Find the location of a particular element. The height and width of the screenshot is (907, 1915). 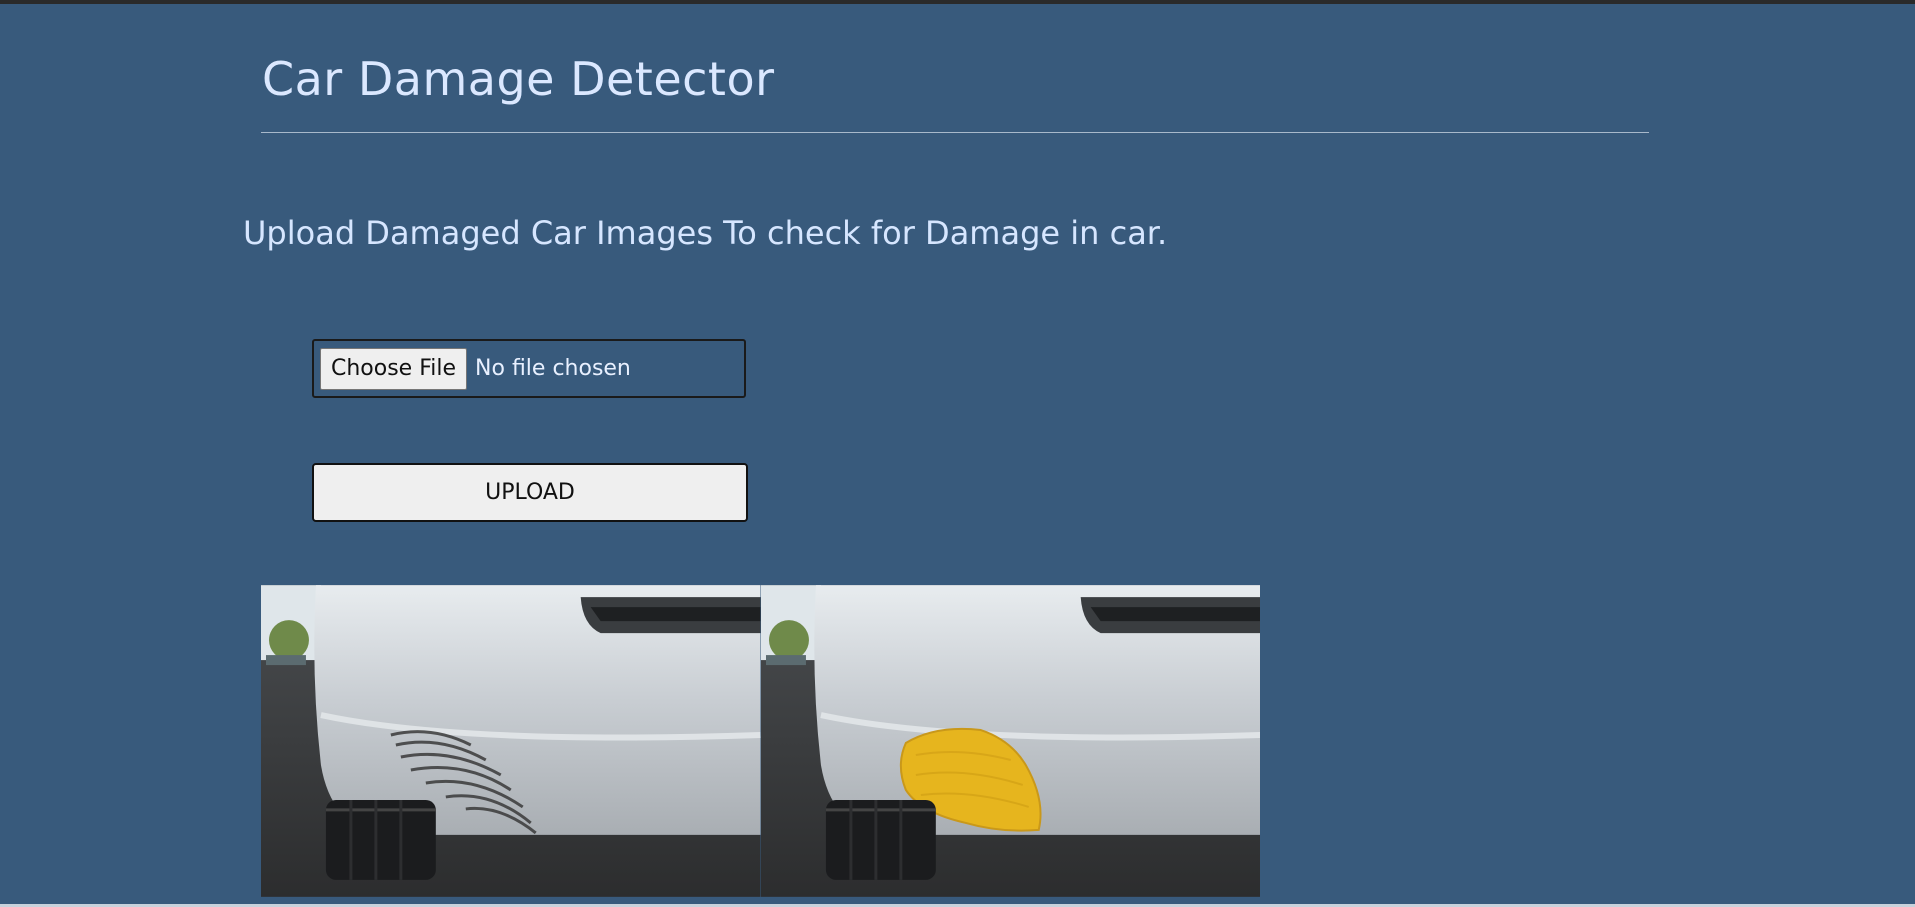

file-status-text: No file chosen is located at coordinates (553, 368).